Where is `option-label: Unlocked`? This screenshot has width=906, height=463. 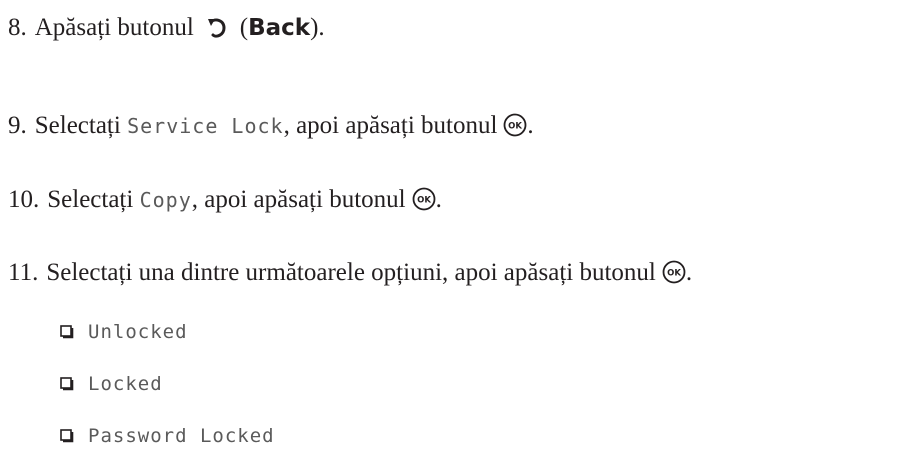 option-label: Unlocked is located at coordinates (138, 332).